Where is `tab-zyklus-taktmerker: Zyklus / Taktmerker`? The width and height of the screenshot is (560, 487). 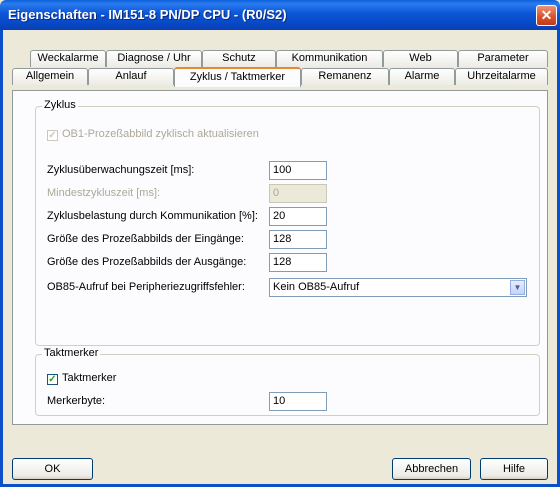 tab-zyklus-taktmerker: Zyklus / Taktmerker is located at coordinates (237, 77).